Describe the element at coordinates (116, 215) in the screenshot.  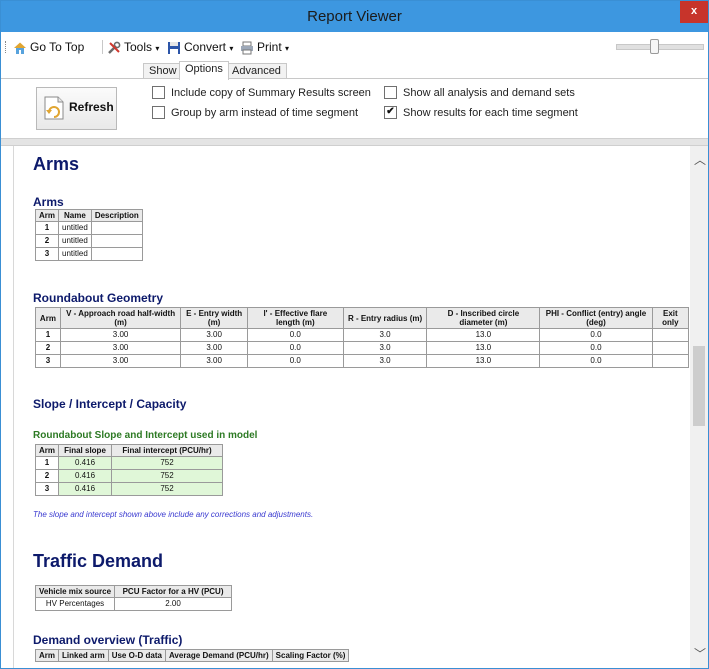
I see `table-header-cell: Description` at that location.